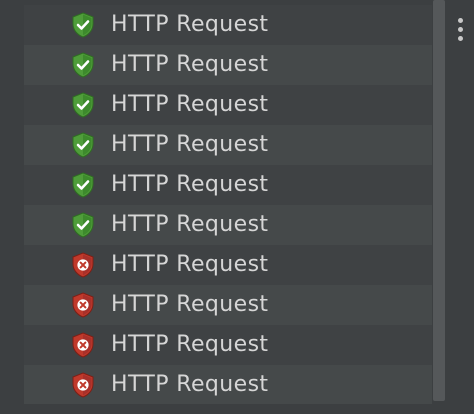 The width and height of the screenshot is (474, 414). I want to click on panel-bottom-edge, so click(237, 409).